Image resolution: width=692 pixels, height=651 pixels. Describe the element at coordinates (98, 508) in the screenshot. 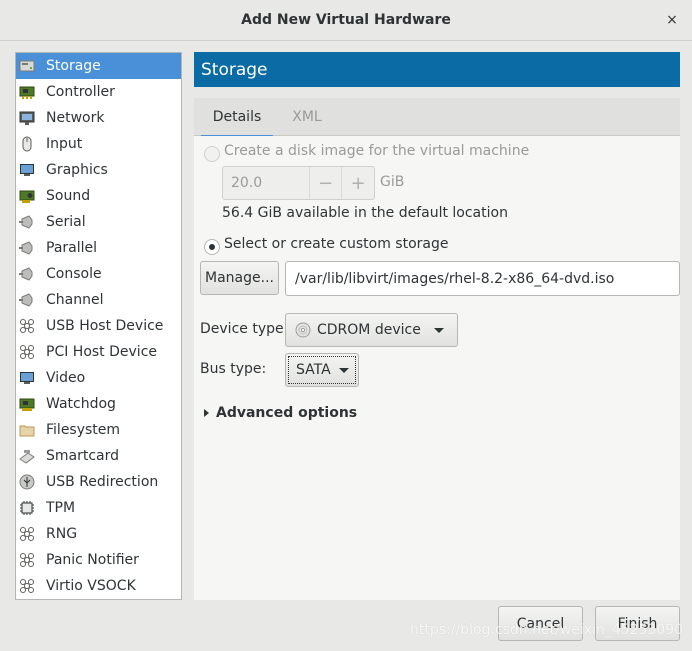

I see `sidebar-item-tpm: TPM` at that location.